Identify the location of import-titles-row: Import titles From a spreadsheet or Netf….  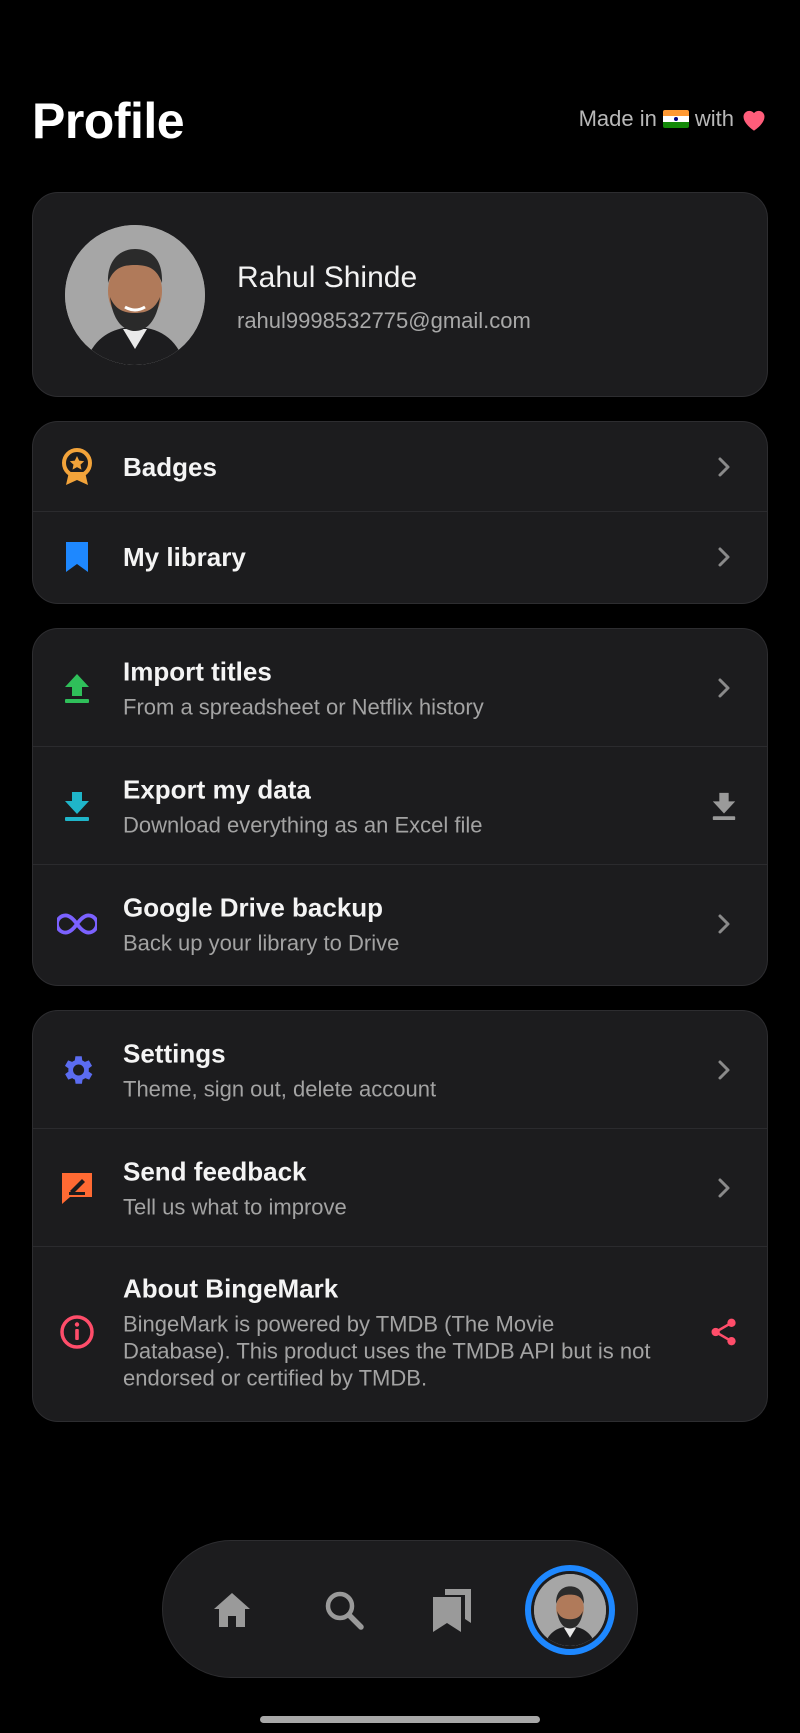
(400, 688).